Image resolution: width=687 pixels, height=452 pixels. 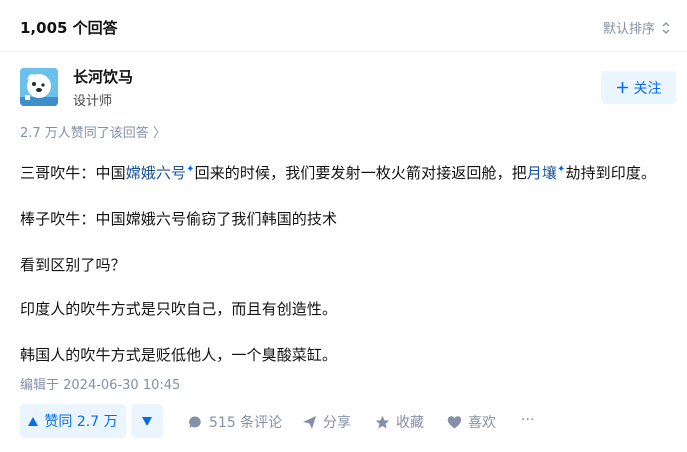 I want to click on follow-label: 关注, so click(x=647, y=88).